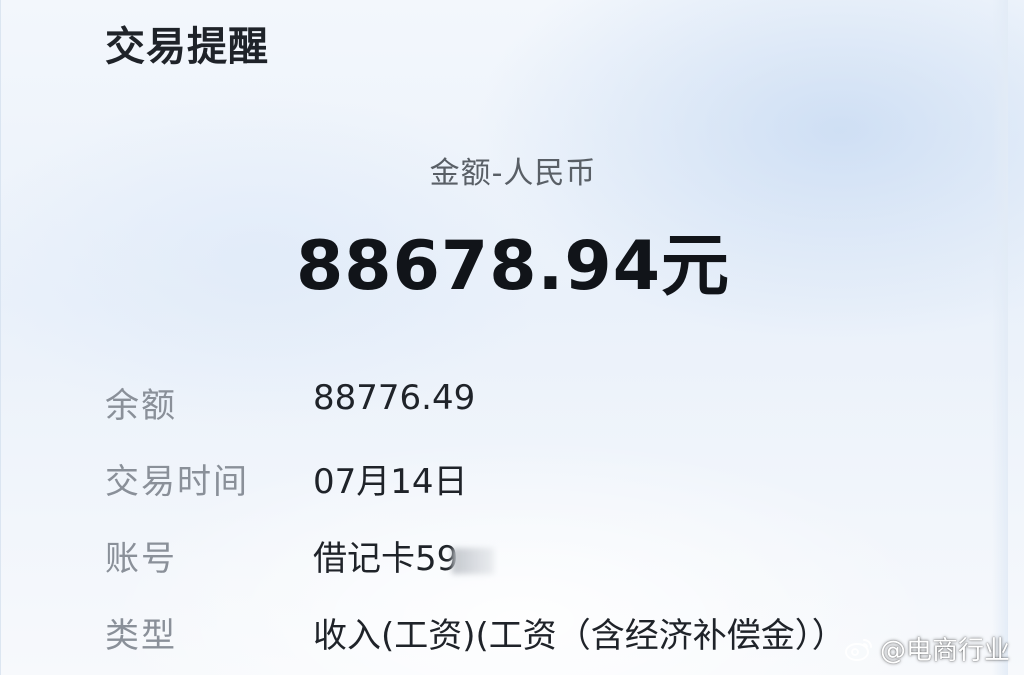 This screenshot has height=675, width=1024. What do you see at coordinates (141, 406) in the screenshot?
I see `balance-label: 余额` at bounding box center [141, 406].